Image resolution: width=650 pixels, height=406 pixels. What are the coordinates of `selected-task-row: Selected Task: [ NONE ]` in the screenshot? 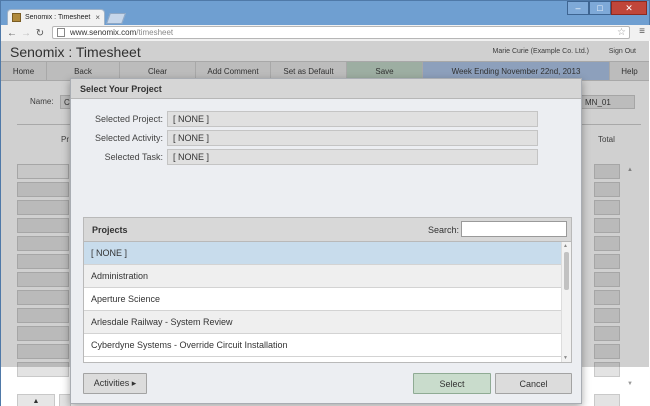 It's located at (306, 157).